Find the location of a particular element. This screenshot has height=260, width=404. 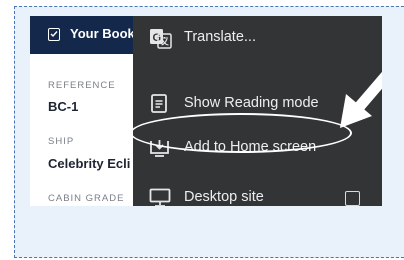

reference-label: REFERENCE is located at coordinates (82, 85).